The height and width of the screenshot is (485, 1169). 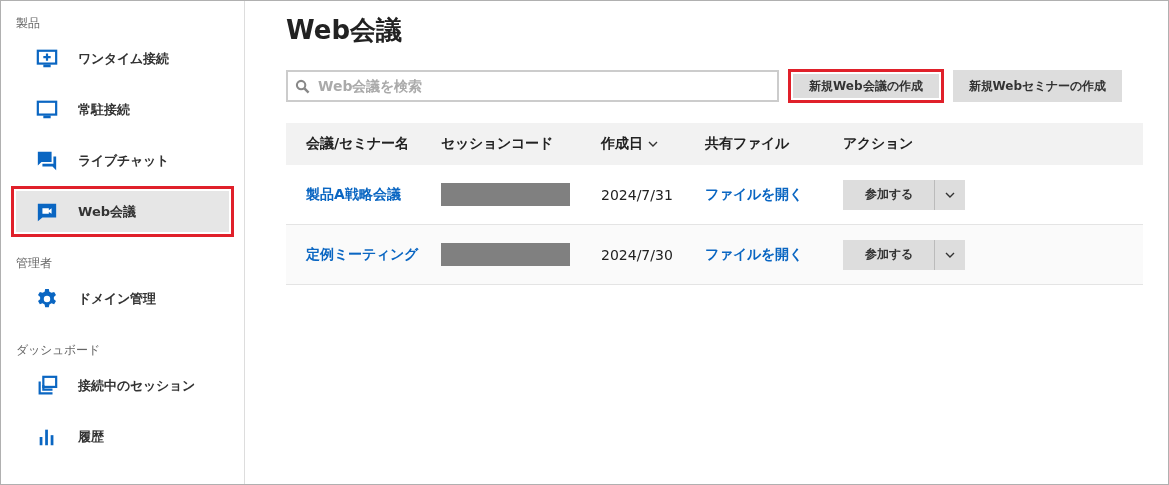 I want to click on sidebar-item: Web会議, so click(x=122, y=211).